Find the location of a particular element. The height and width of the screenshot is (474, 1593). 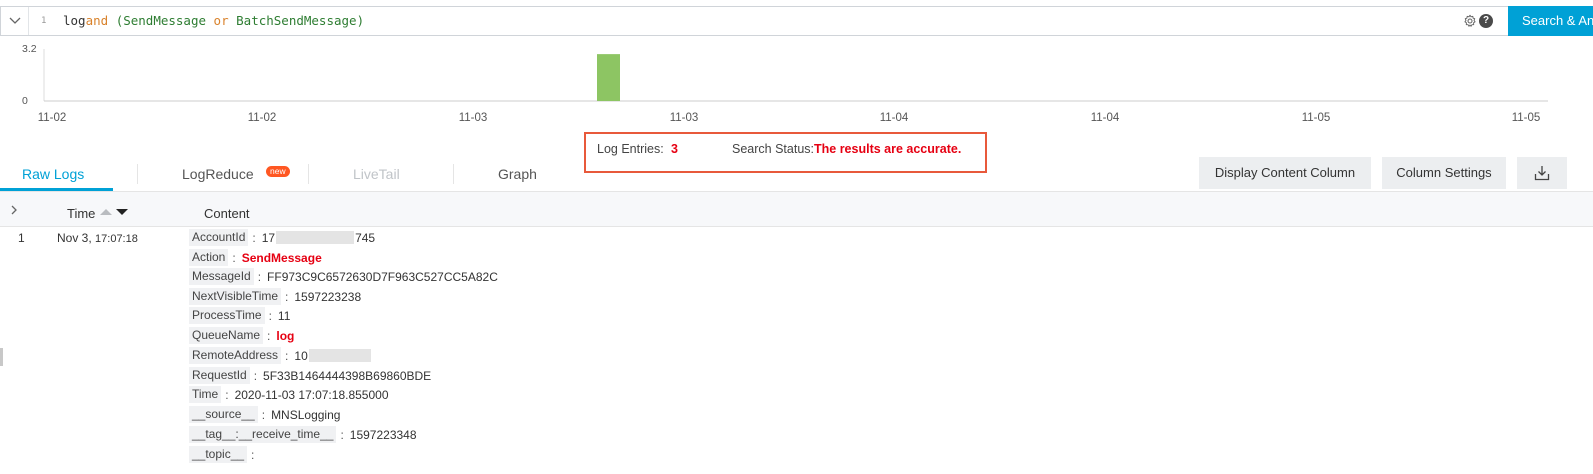

field-value: 5F33B1464444398B69860BDE is located at coordinates (347, 376).